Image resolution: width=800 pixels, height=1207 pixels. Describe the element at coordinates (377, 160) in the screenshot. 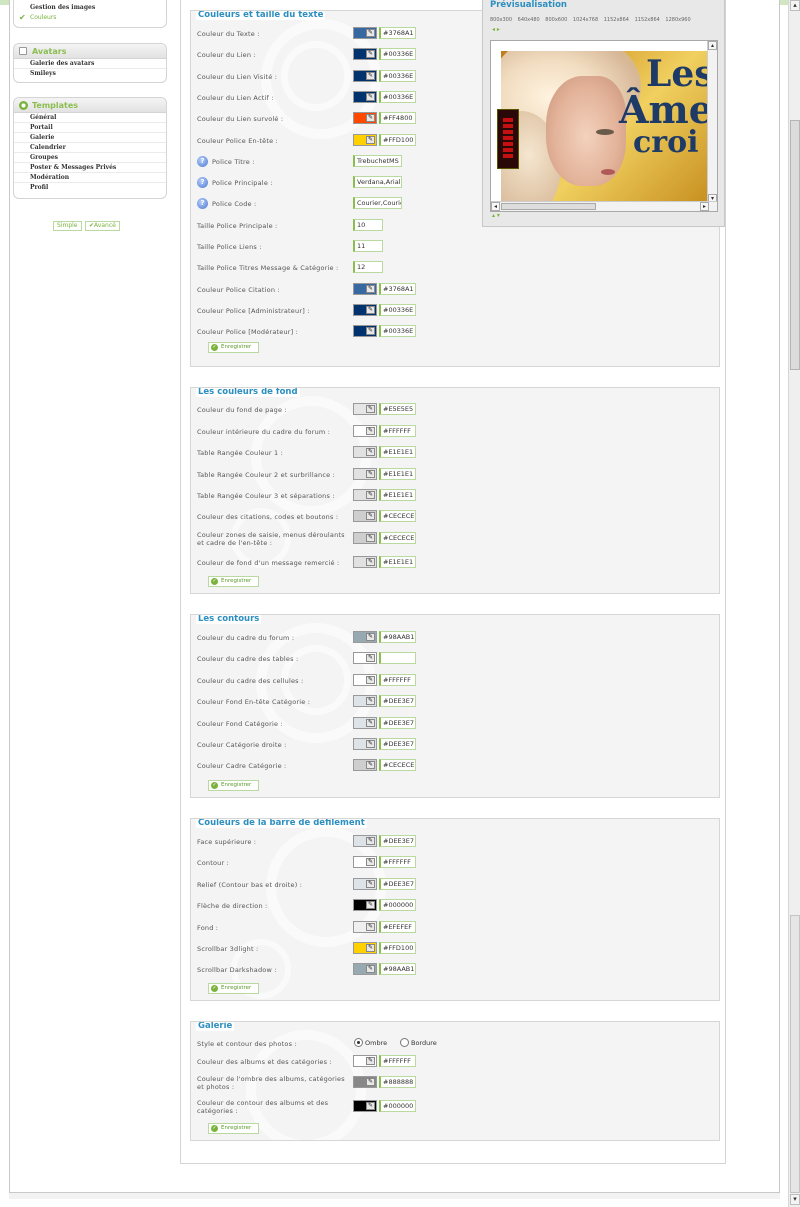

I see `font-input: TrebuchetMS` at that location.